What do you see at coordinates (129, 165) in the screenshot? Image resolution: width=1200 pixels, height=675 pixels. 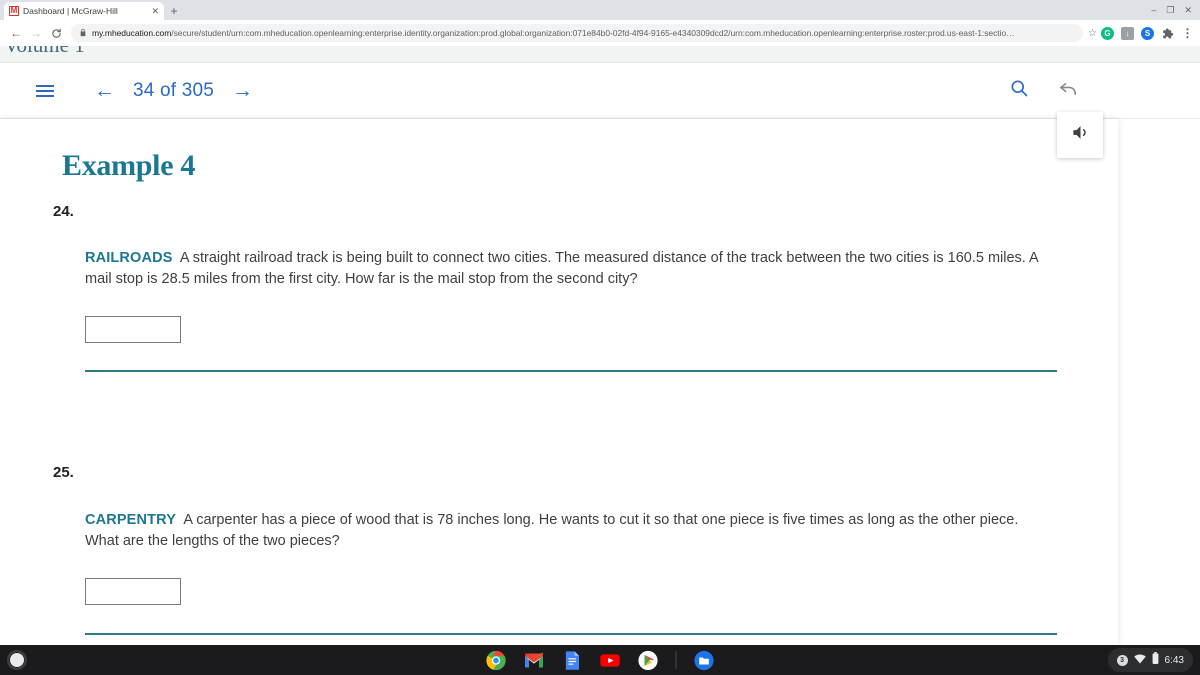 I see `example-heading: Example 4` at bounding box center [129, 165].